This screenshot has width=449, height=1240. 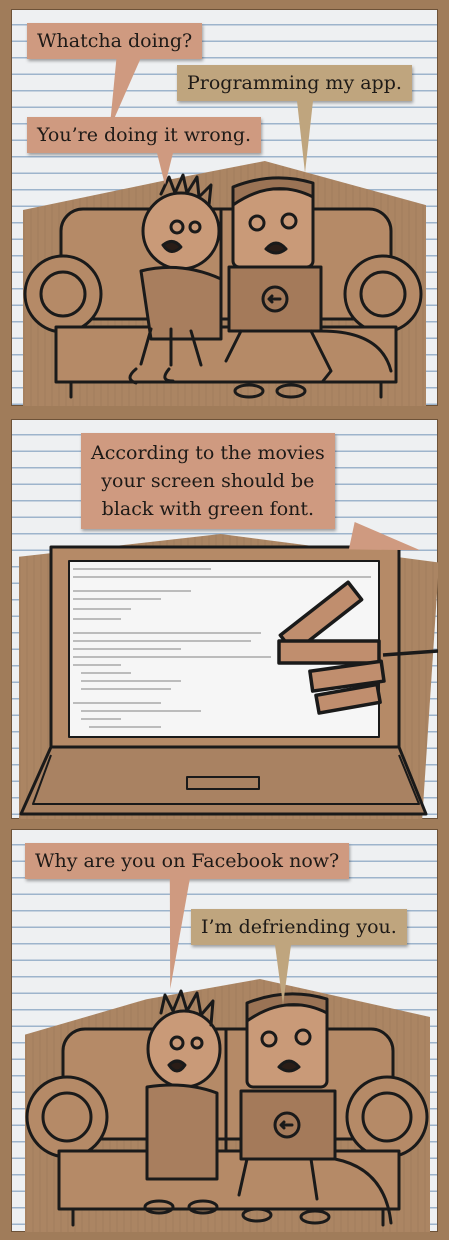 What do you see at coordinates (299, 957) in the screenshot?
I see `speech-bubble-defriending: I’m defriending you.` at bounding box center [299, 957].